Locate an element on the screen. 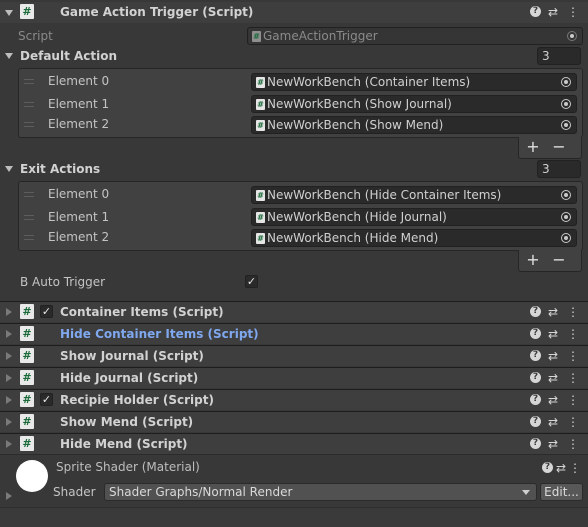  game-action-trigger-header: # Game Action Trigger (Script) ? ⇄ ⋮ is located at coordinates (294, 12).